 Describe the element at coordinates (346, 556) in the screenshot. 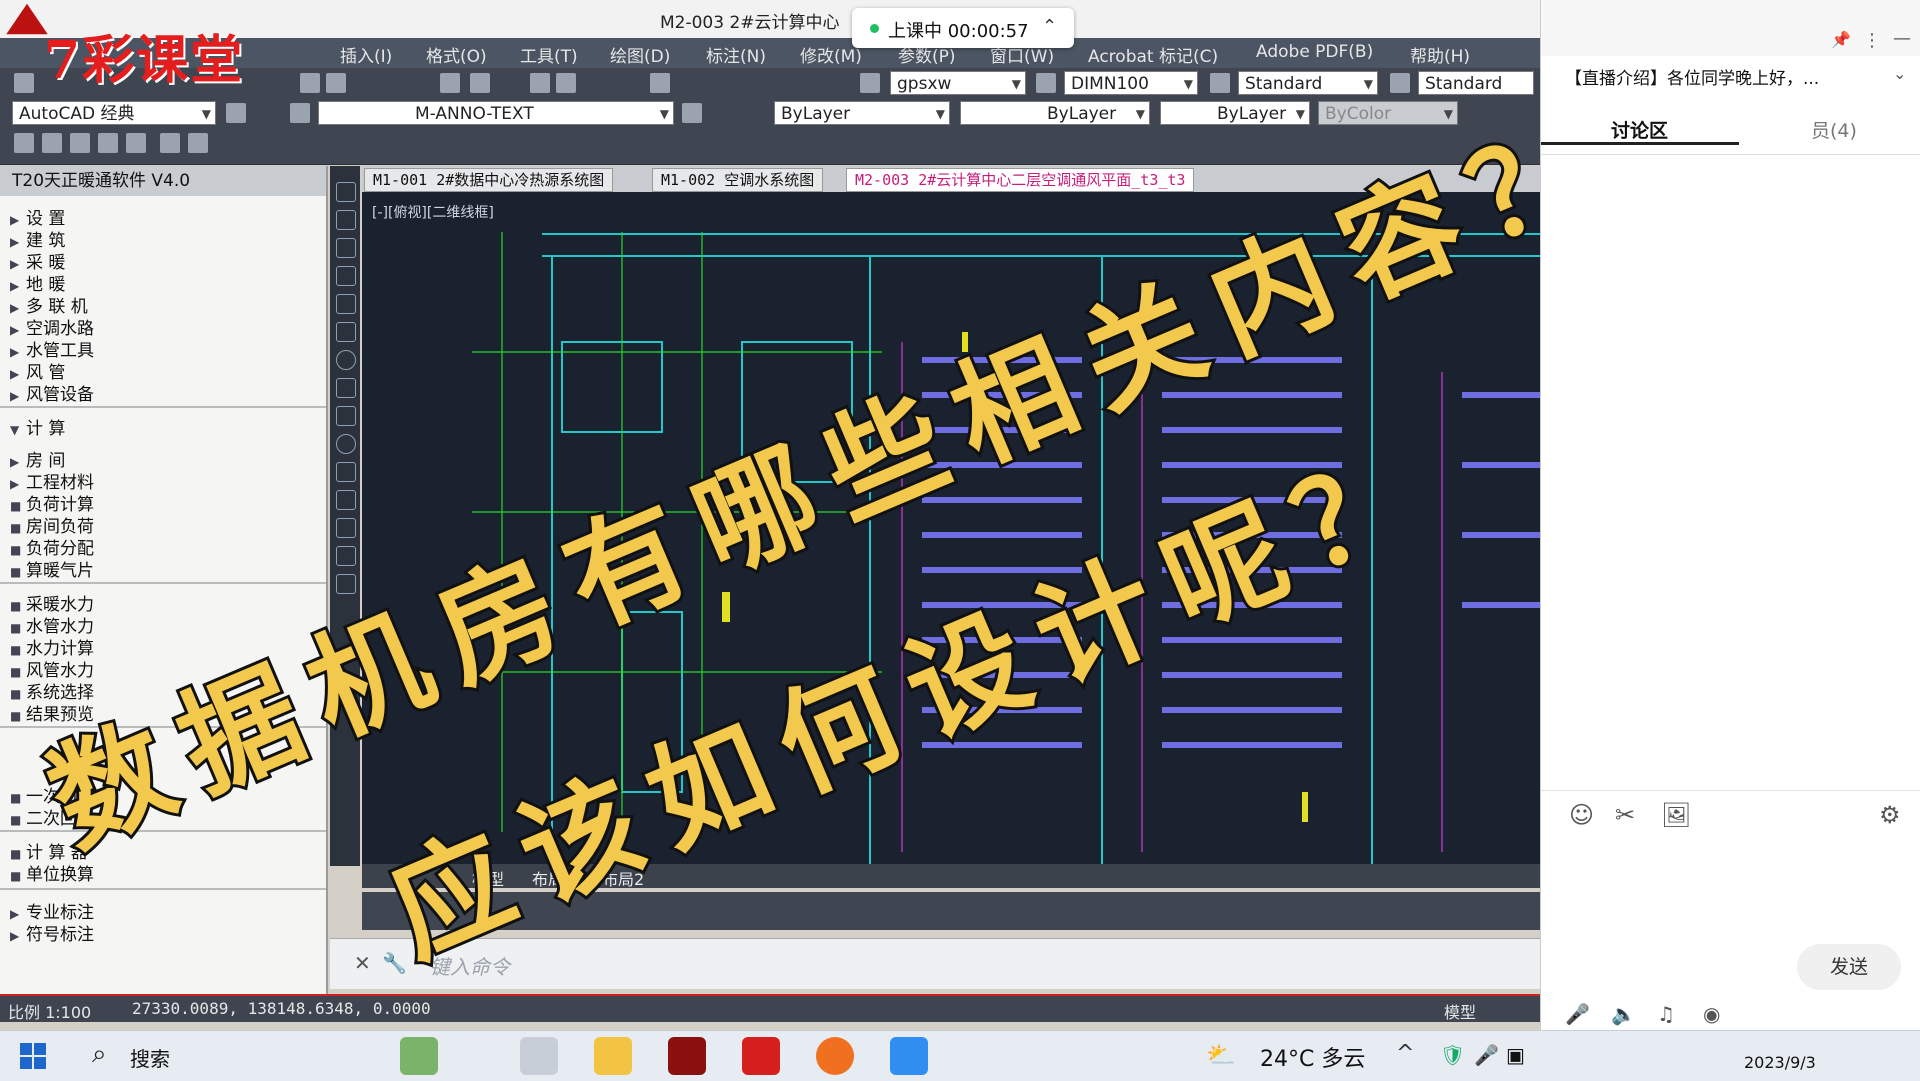

I see `point-icon` at that location.